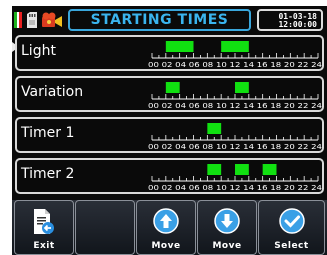 The width and height of the screenshot is (327, 255). What do you see at coordinates (297, 24) in the screenshot?
I see `time-text: 12:00:00` at bounding box center [297, 24].